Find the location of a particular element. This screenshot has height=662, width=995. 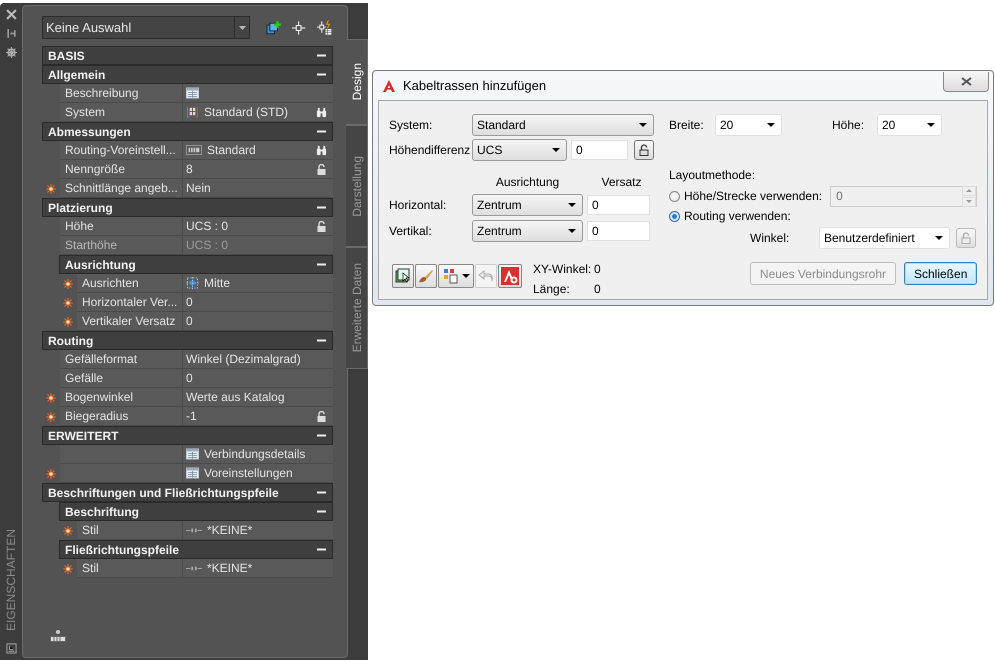

property-value: Winkel (Dezimalgrad) is located at coordinates (243, 359).